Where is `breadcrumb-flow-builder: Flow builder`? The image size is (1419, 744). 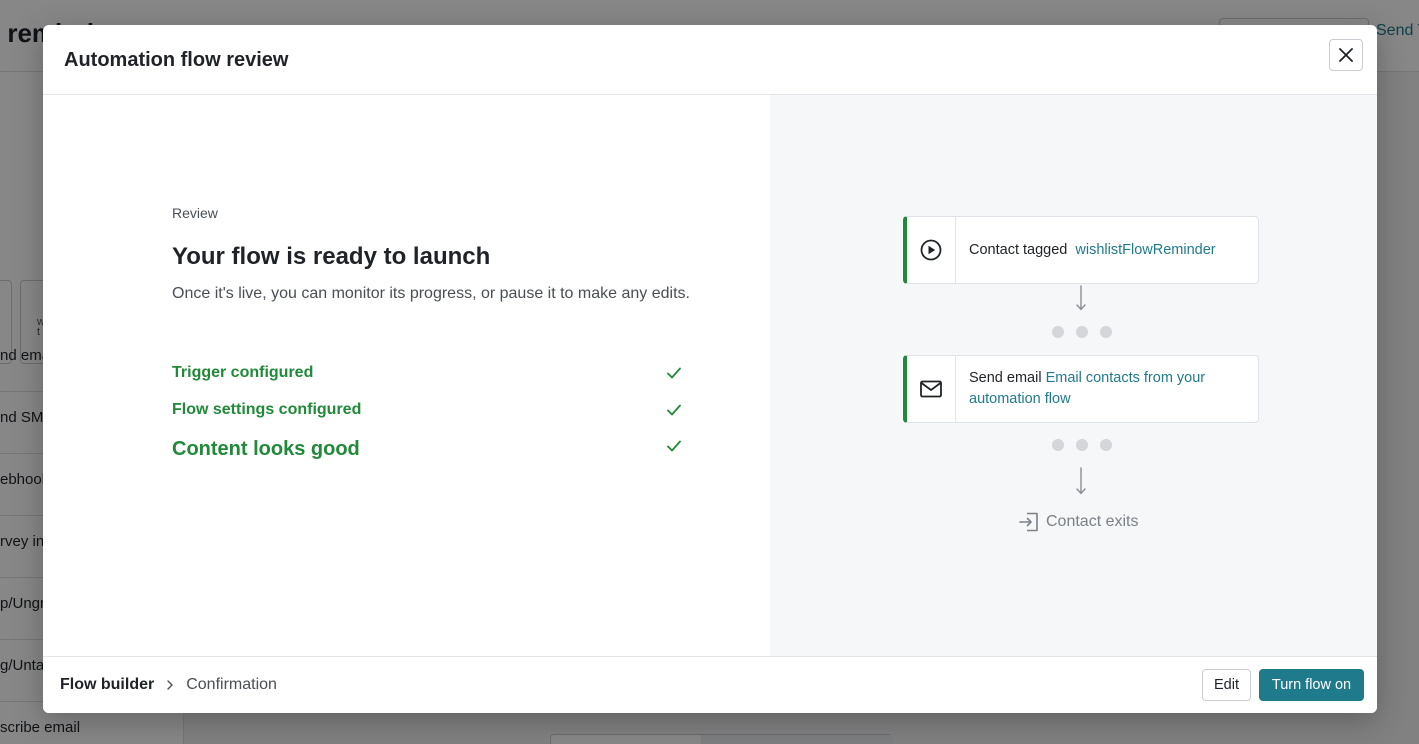
breadcrumb-flow-builder: Flow builder is located at coordinates (107, 685).